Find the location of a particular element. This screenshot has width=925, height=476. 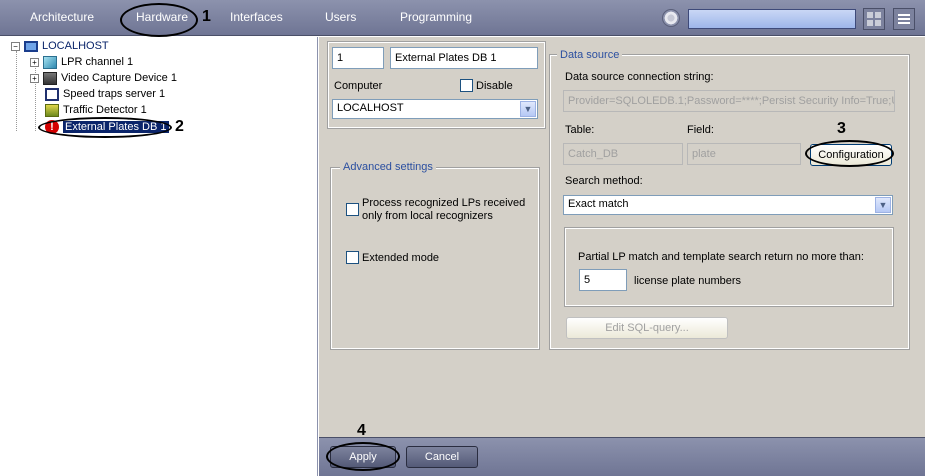

callout-2: 2 is located at coordinates (179, 126).